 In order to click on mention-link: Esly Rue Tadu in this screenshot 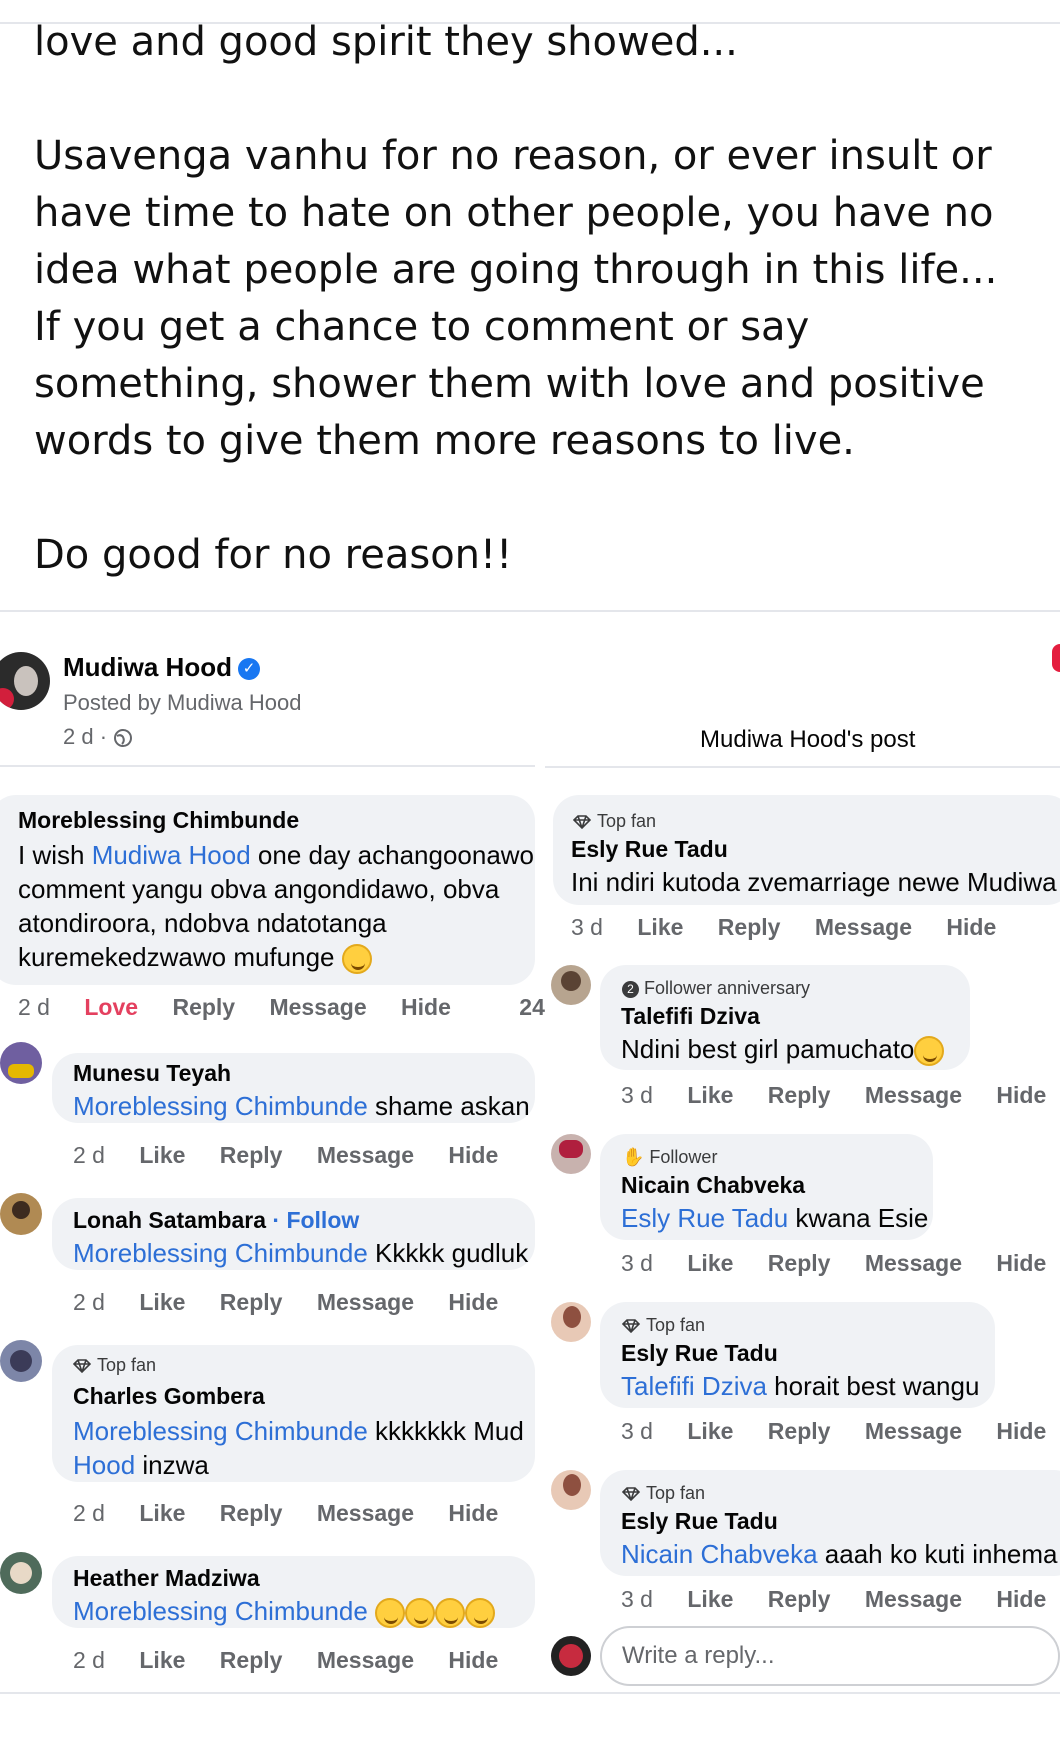, I will do `click(704, 1218)`.